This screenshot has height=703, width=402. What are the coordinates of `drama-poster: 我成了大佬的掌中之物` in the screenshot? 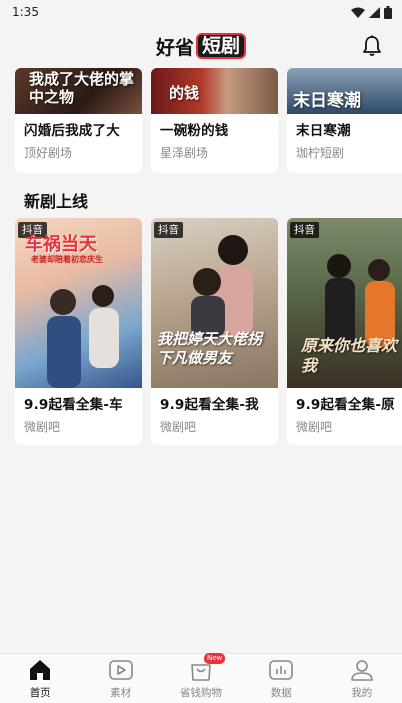 It's located at (78, 91).